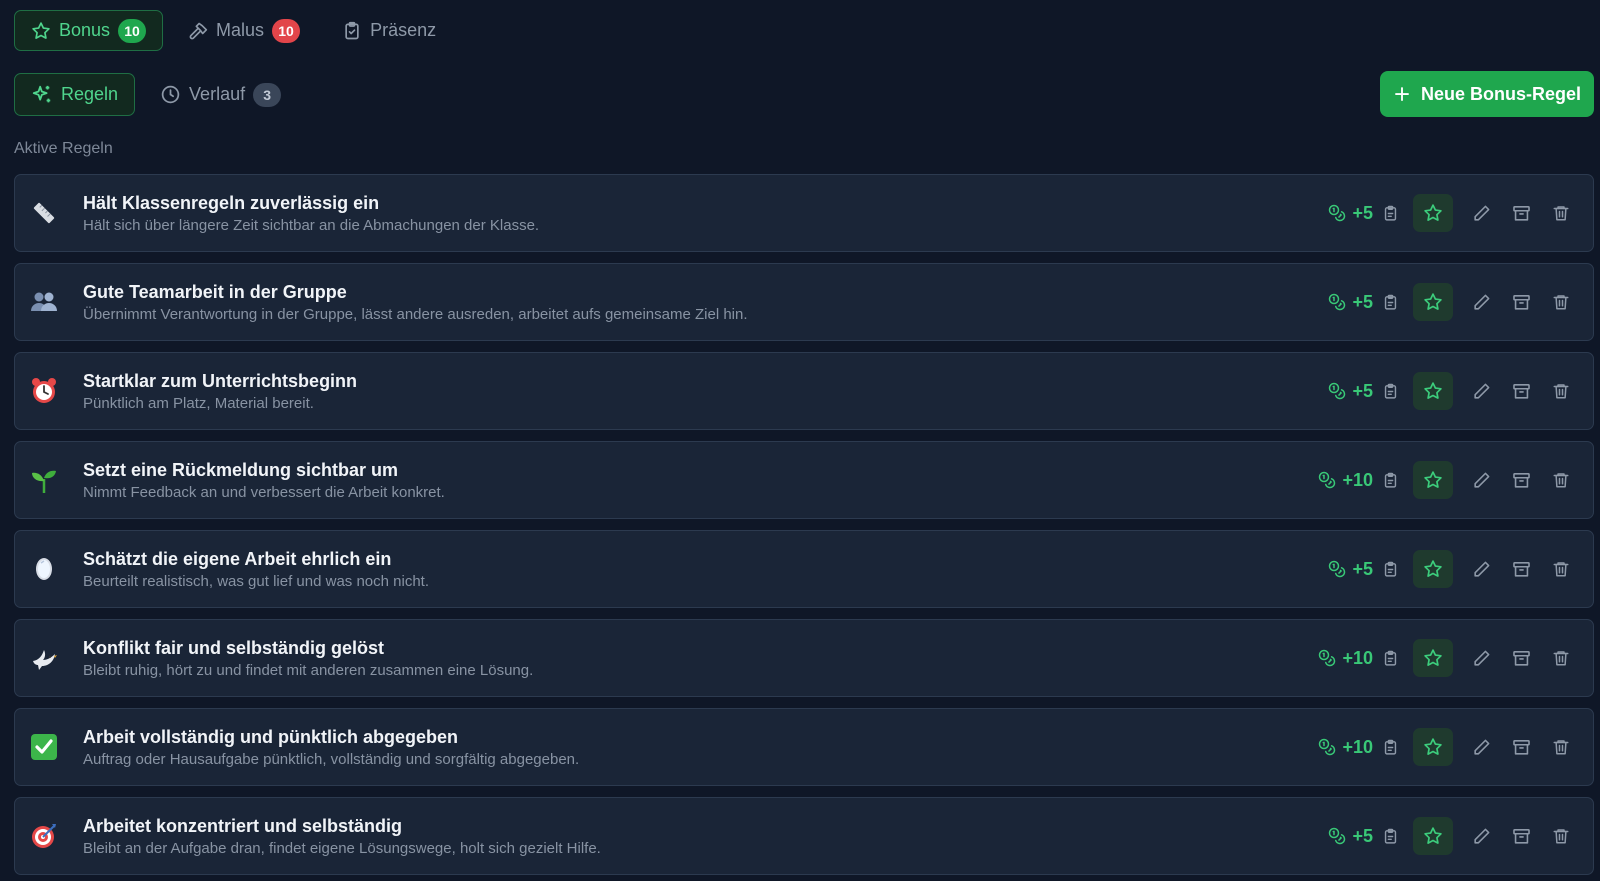  I want to click on sparkles-icon, so click(42, 95).